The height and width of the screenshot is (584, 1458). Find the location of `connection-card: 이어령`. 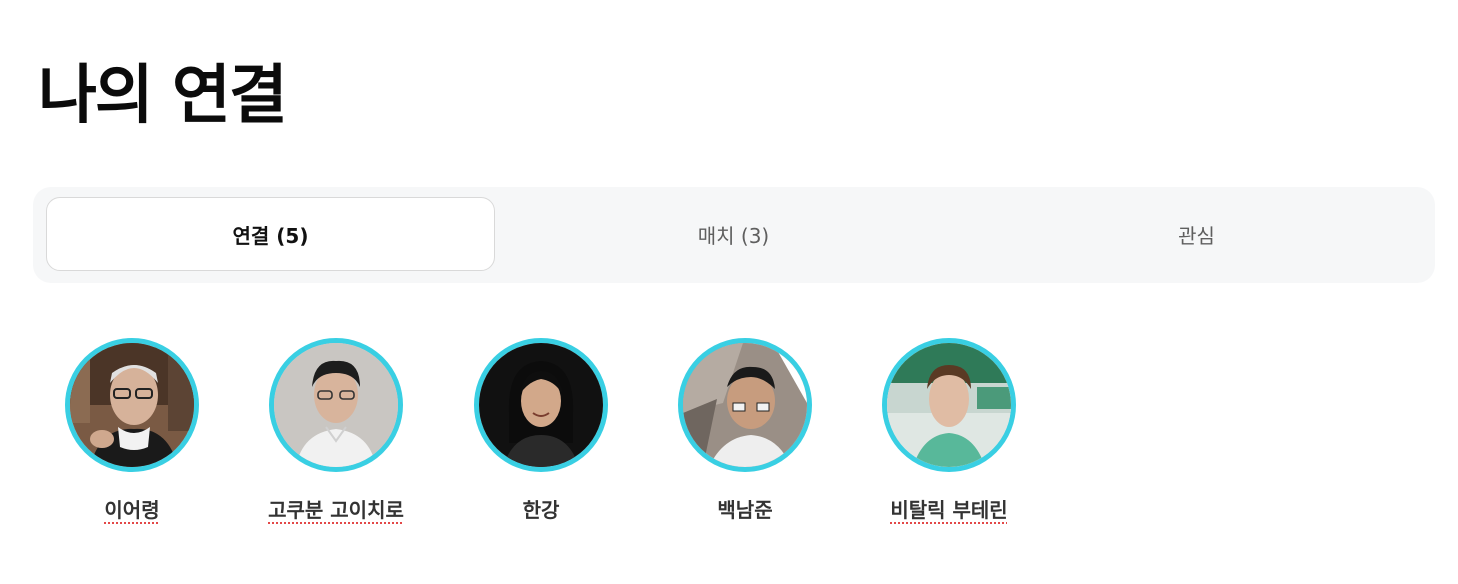

connection-card: 이어령 is located at coordinates (132, 430).